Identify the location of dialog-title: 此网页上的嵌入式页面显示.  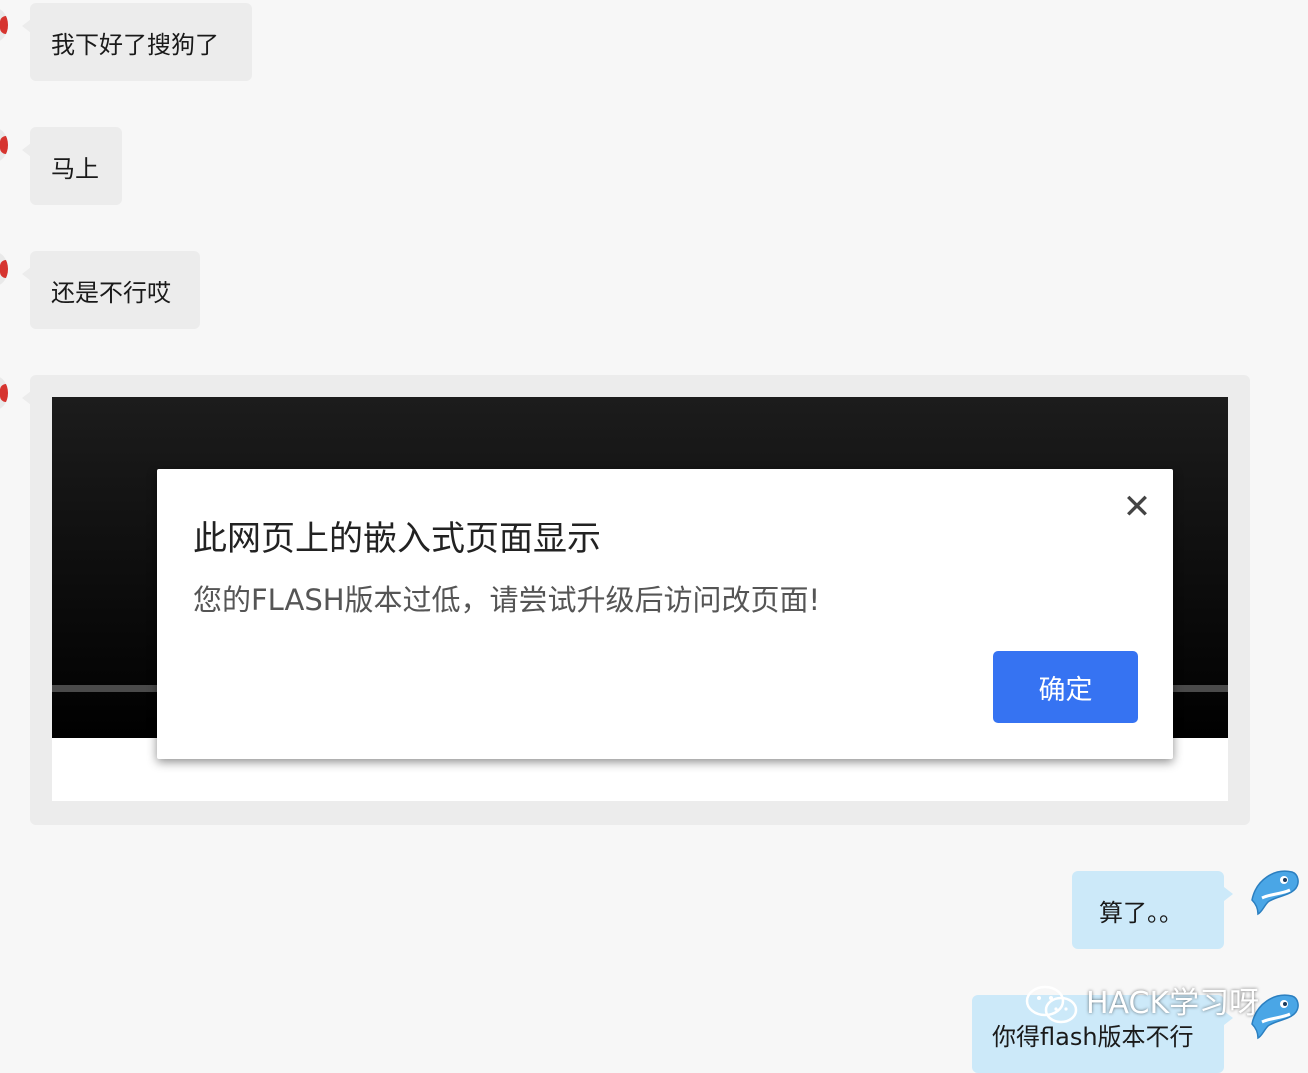
(397, 539).